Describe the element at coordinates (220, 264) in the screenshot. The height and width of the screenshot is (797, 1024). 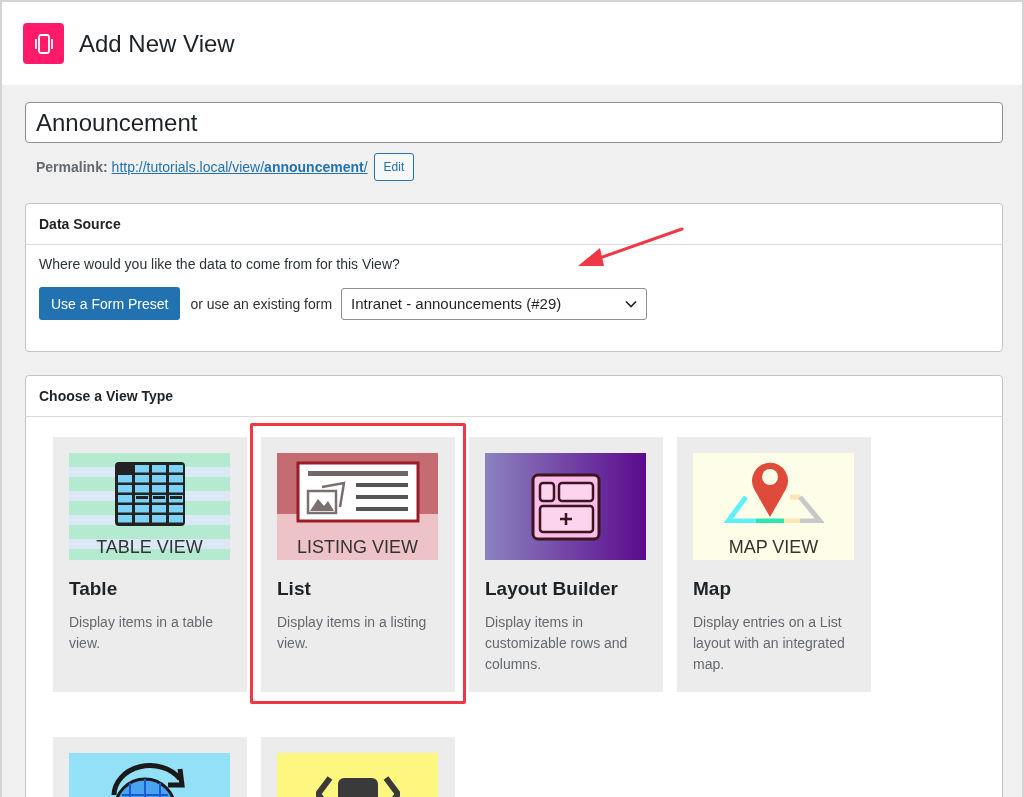
I see `question-text: Where would you like the data to come from for this View?` at that location.